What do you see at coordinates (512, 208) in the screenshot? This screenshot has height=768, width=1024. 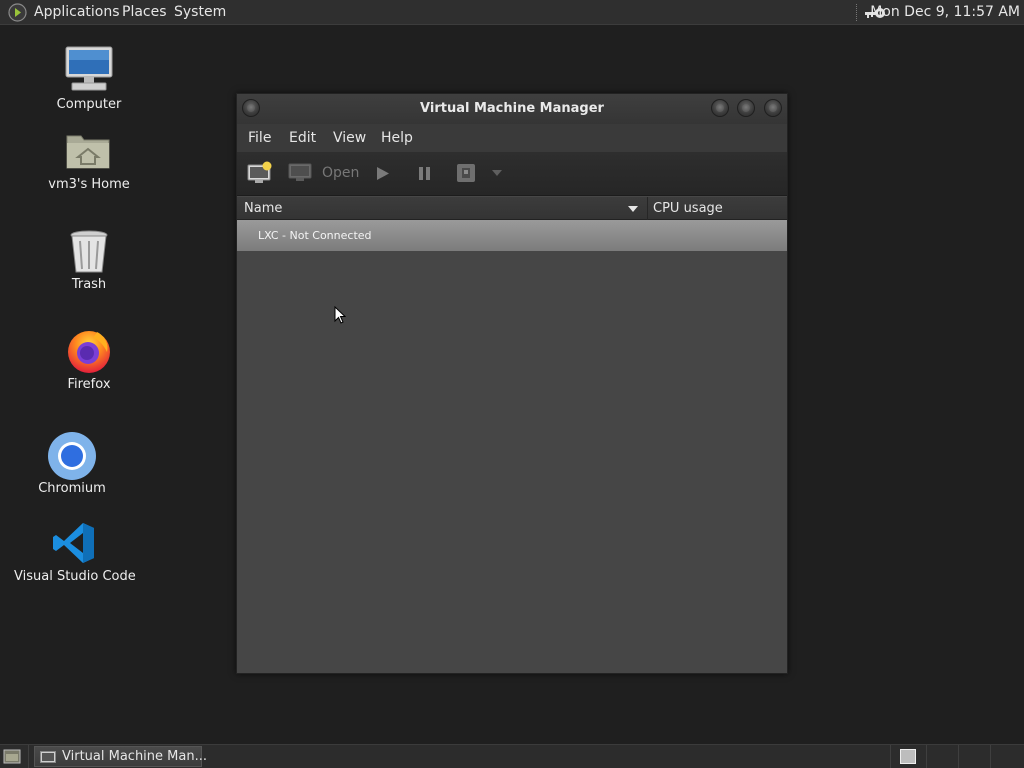 I see `list-header: Name CPU usage` at bounding box center [512, 208].